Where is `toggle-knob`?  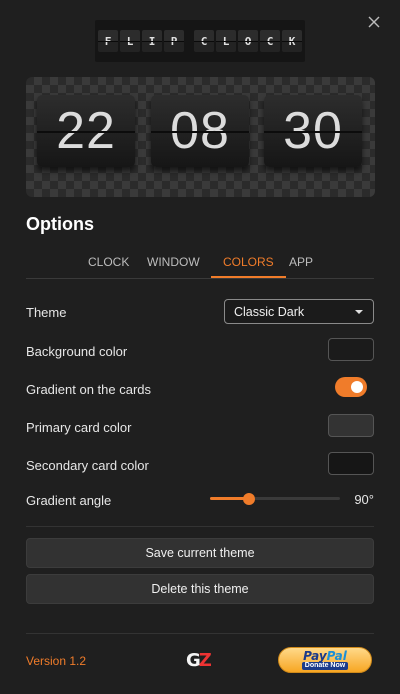 toggle-knob is located at coordinates (357, 387).